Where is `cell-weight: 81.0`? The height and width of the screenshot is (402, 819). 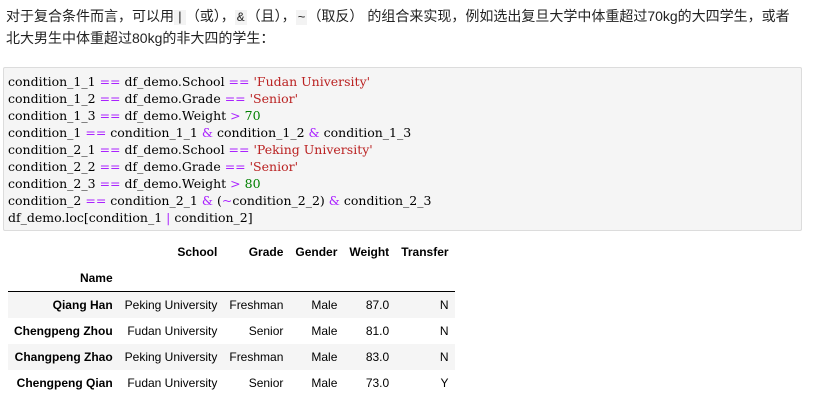
cell-weight: 81.0 is located at coordinates (377, 331).